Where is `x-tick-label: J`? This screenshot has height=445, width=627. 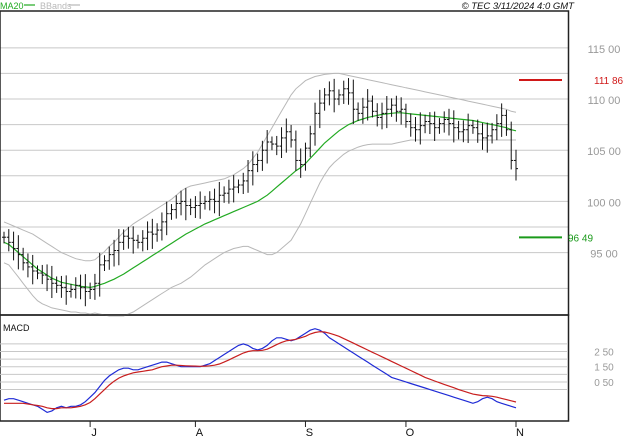 x-tick-label: J is located at coordinates (94, 433).